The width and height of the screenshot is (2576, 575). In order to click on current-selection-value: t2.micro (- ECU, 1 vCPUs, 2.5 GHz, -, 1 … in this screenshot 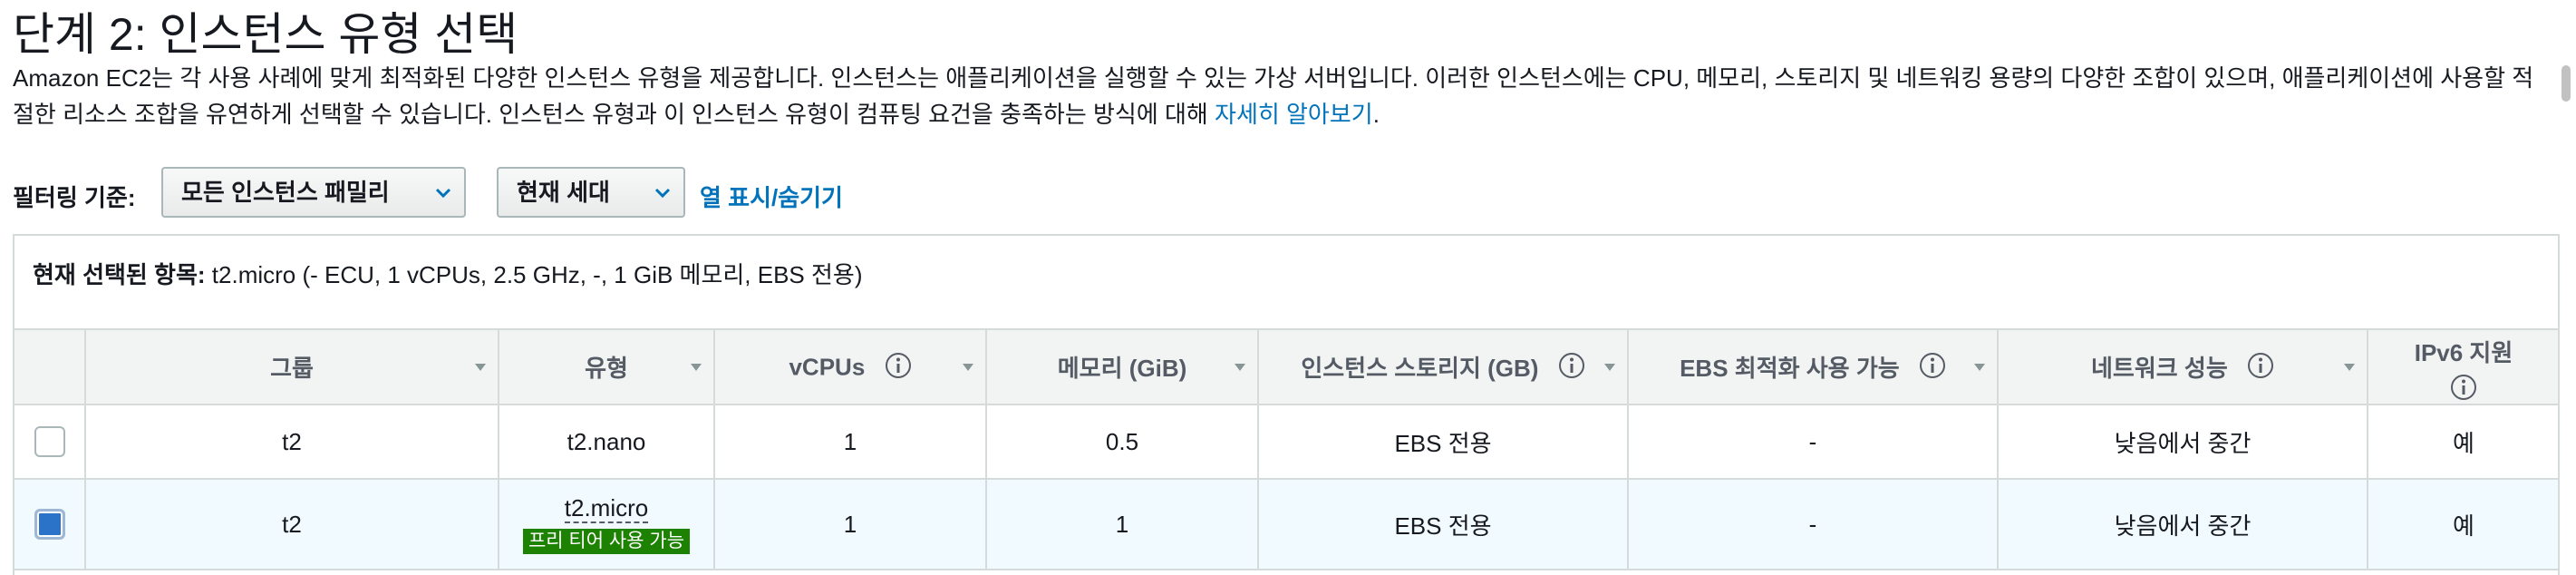, I will do `click(537, 274)`.